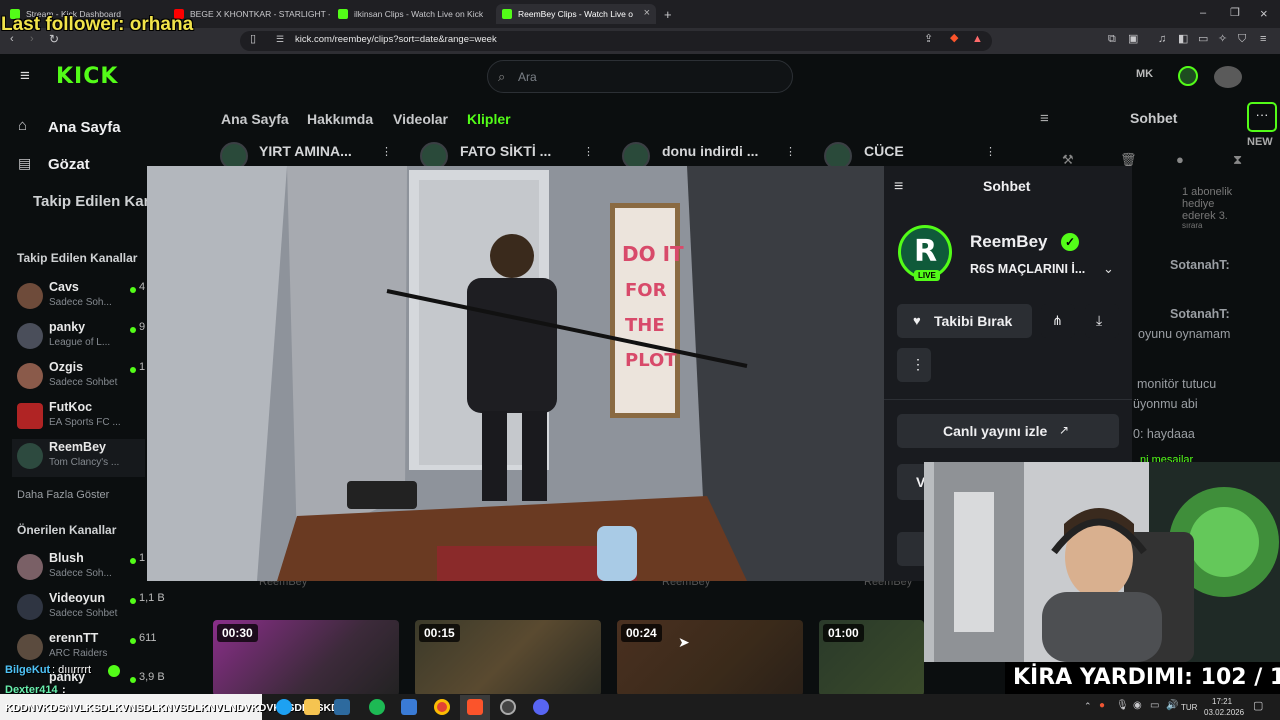 This screenshot has height=720, width=1280. Describe the element at coordinates (871, 658) in the screenshot. I see `clip-thumbnail: 01:00` at that location.